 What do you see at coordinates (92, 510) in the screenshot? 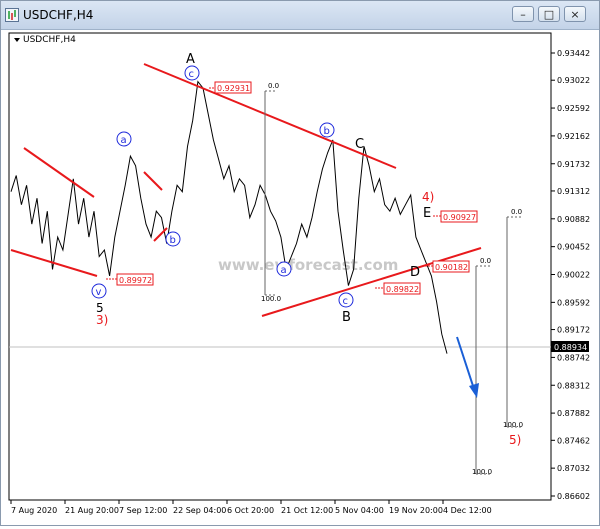
I see `x-tick-label: 21 Aug 20:00` at bounding box center [92, 510].